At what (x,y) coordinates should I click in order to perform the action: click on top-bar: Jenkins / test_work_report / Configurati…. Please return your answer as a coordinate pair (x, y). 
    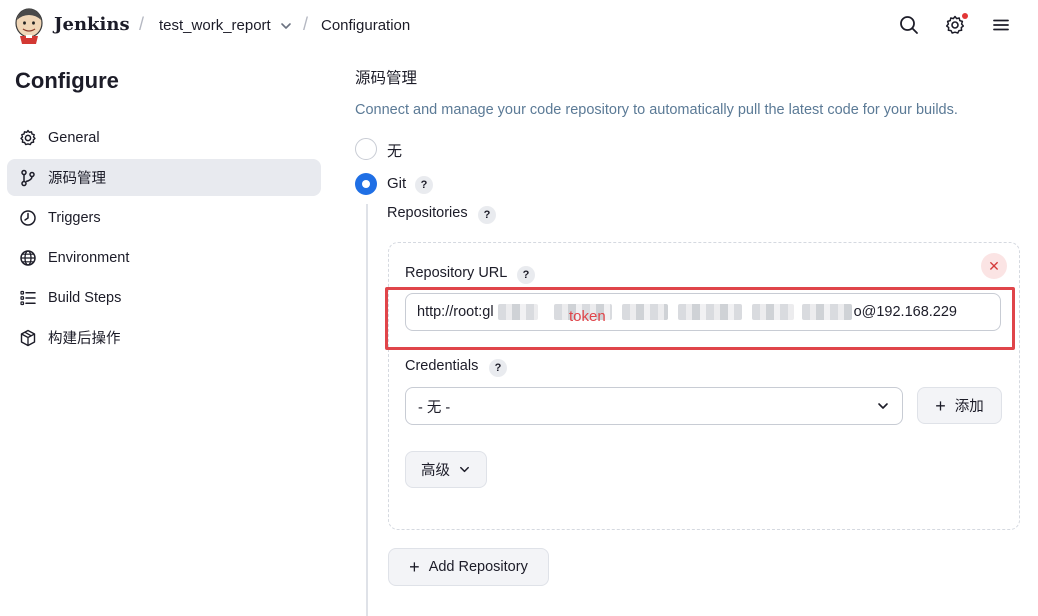
    Looking at the image, I should click on (519, 26).